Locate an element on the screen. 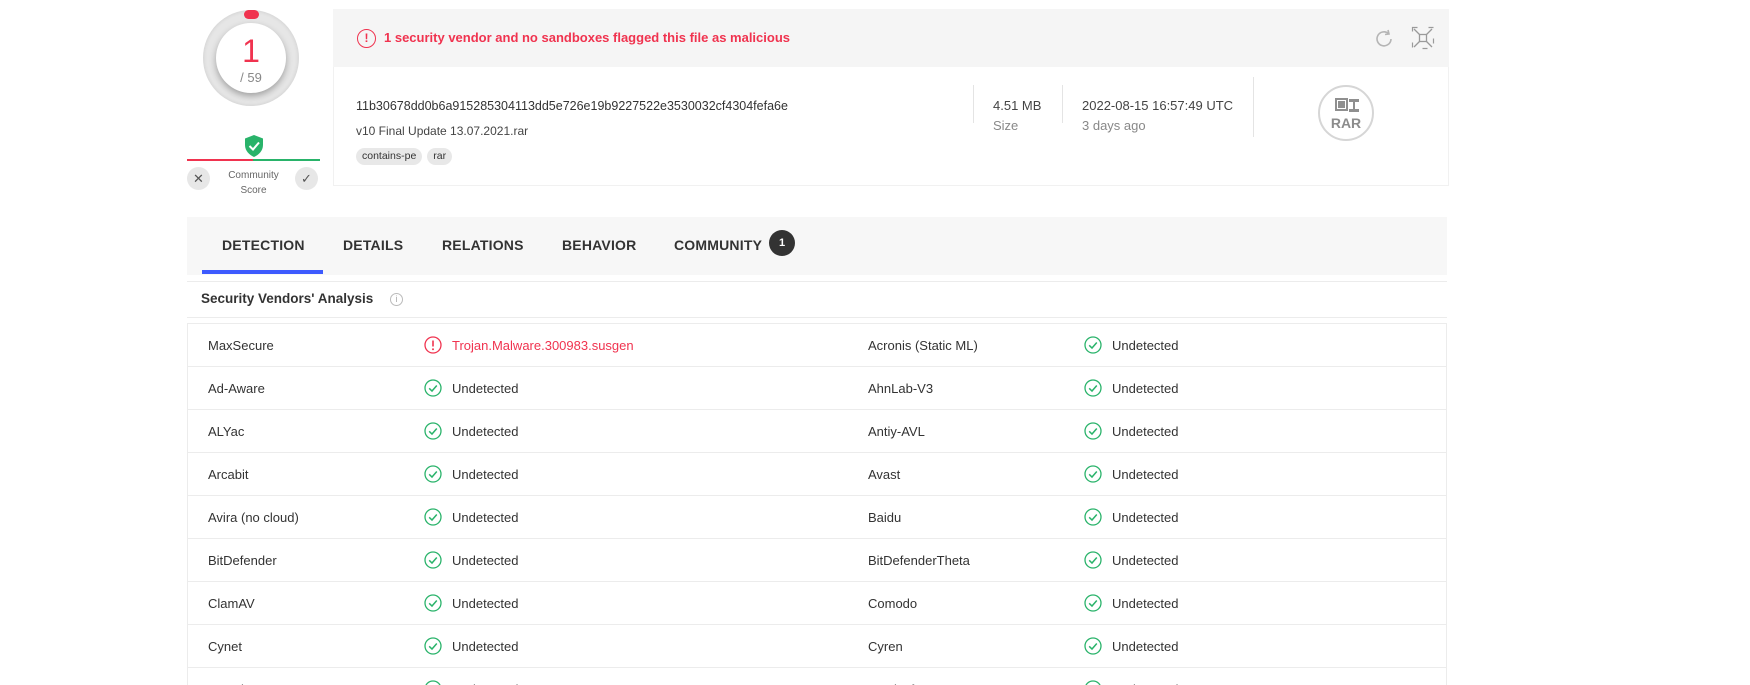 This screenshot has height=685, width=1750. table-row: Ad-Aware Undetected AhnLab-V3 Undetected is located at coordinates (817, 388).